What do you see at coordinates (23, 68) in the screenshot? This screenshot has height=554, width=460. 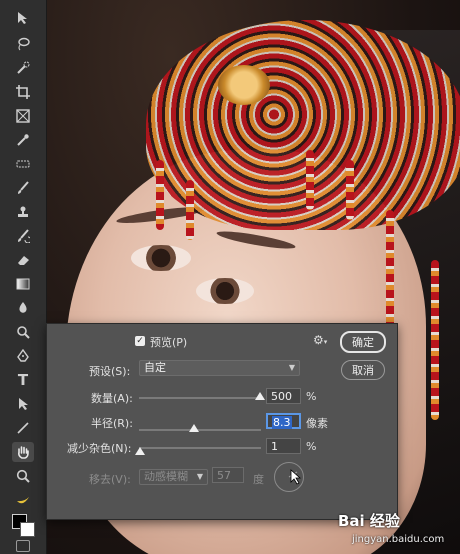 I see `quick-select-icon` at bounding box center [23, 68].